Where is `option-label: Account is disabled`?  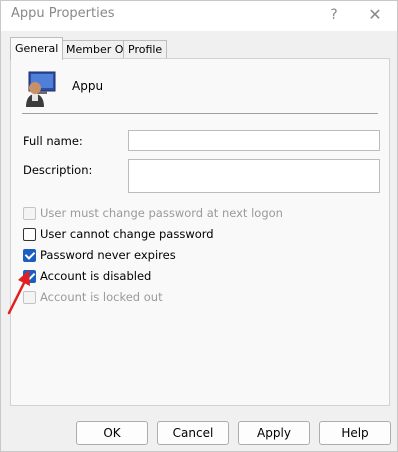 option-label: Account is disabled is located at coordinates (96, 276).